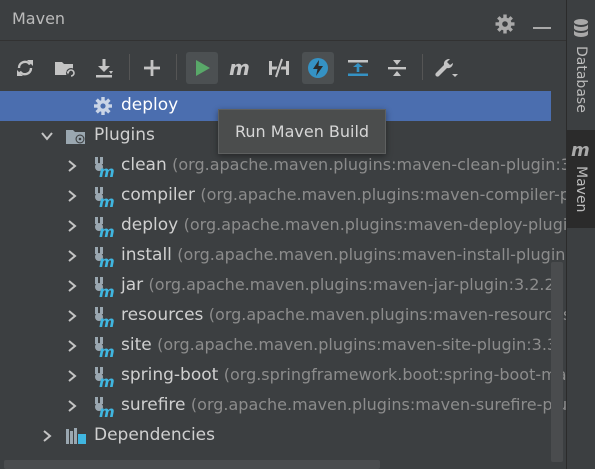  What do you see at coordinates (75, 136) in the screenshot?
I see `plugins-folder-icon` at bounding box center [75, 136].